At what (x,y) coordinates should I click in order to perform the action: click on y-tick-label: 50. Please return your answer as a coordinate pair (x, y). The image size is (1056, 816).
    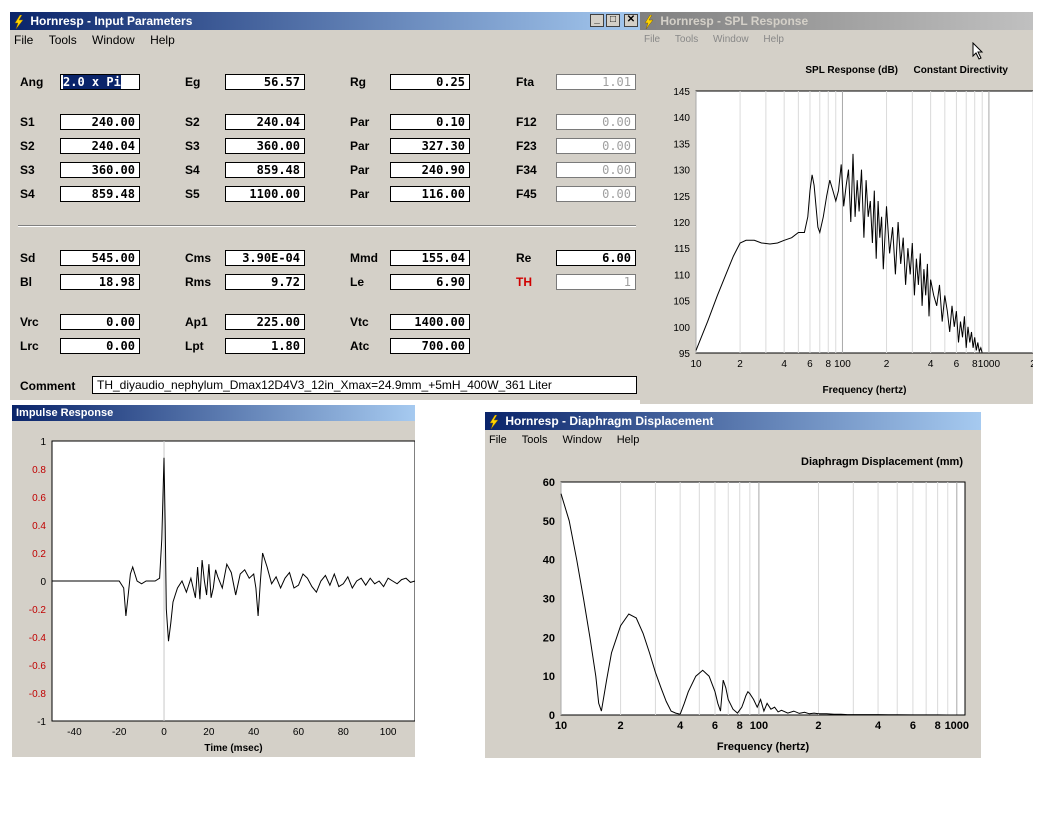
    Looking at the image, I should click on (549, 522).